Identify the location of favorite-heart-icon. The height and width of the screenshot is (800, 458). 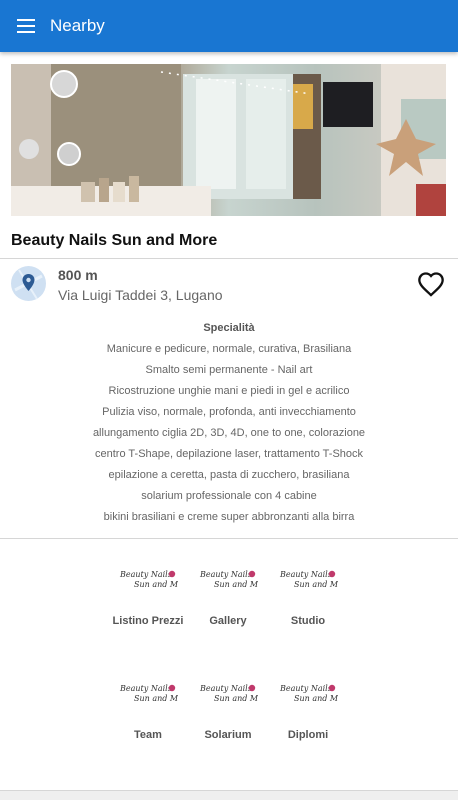
(431, 284).